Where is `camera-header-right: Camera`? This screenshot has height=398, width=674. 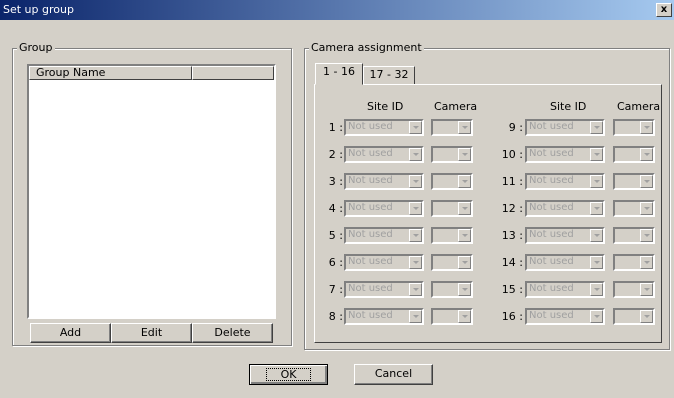
camera-header-right: Camera is located at coordinates (639, 106).